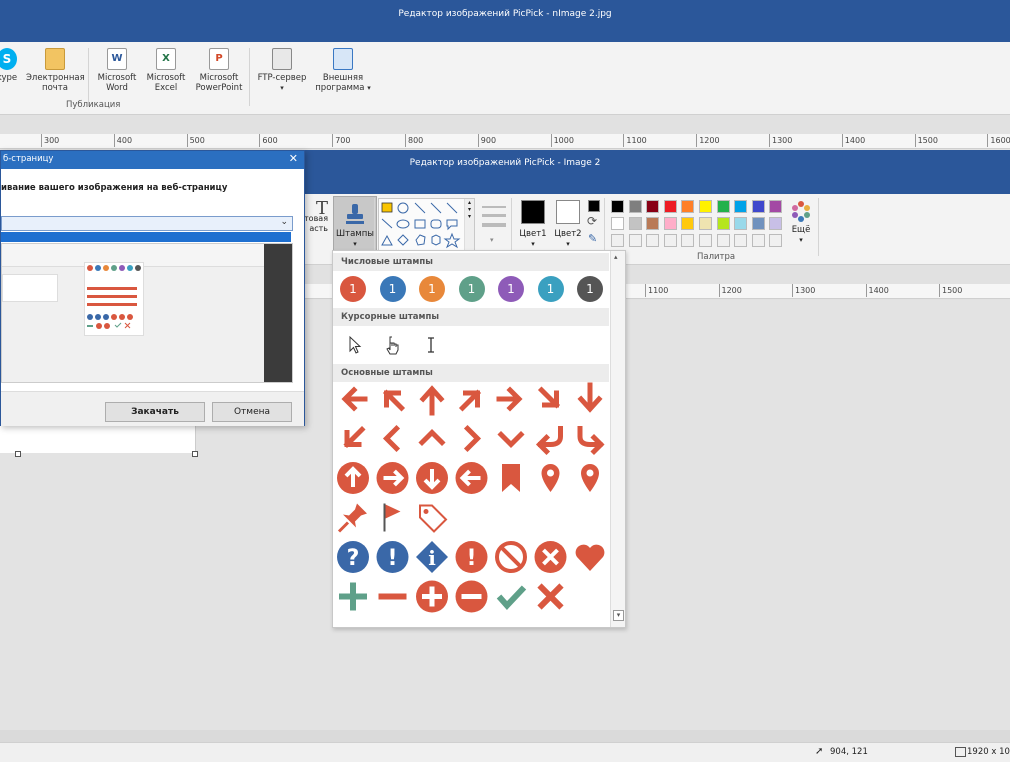  What do you see at coordinates (432, 437) in the screenshot?
I see `chevron-up-icon` at bounding box center [432, 437].